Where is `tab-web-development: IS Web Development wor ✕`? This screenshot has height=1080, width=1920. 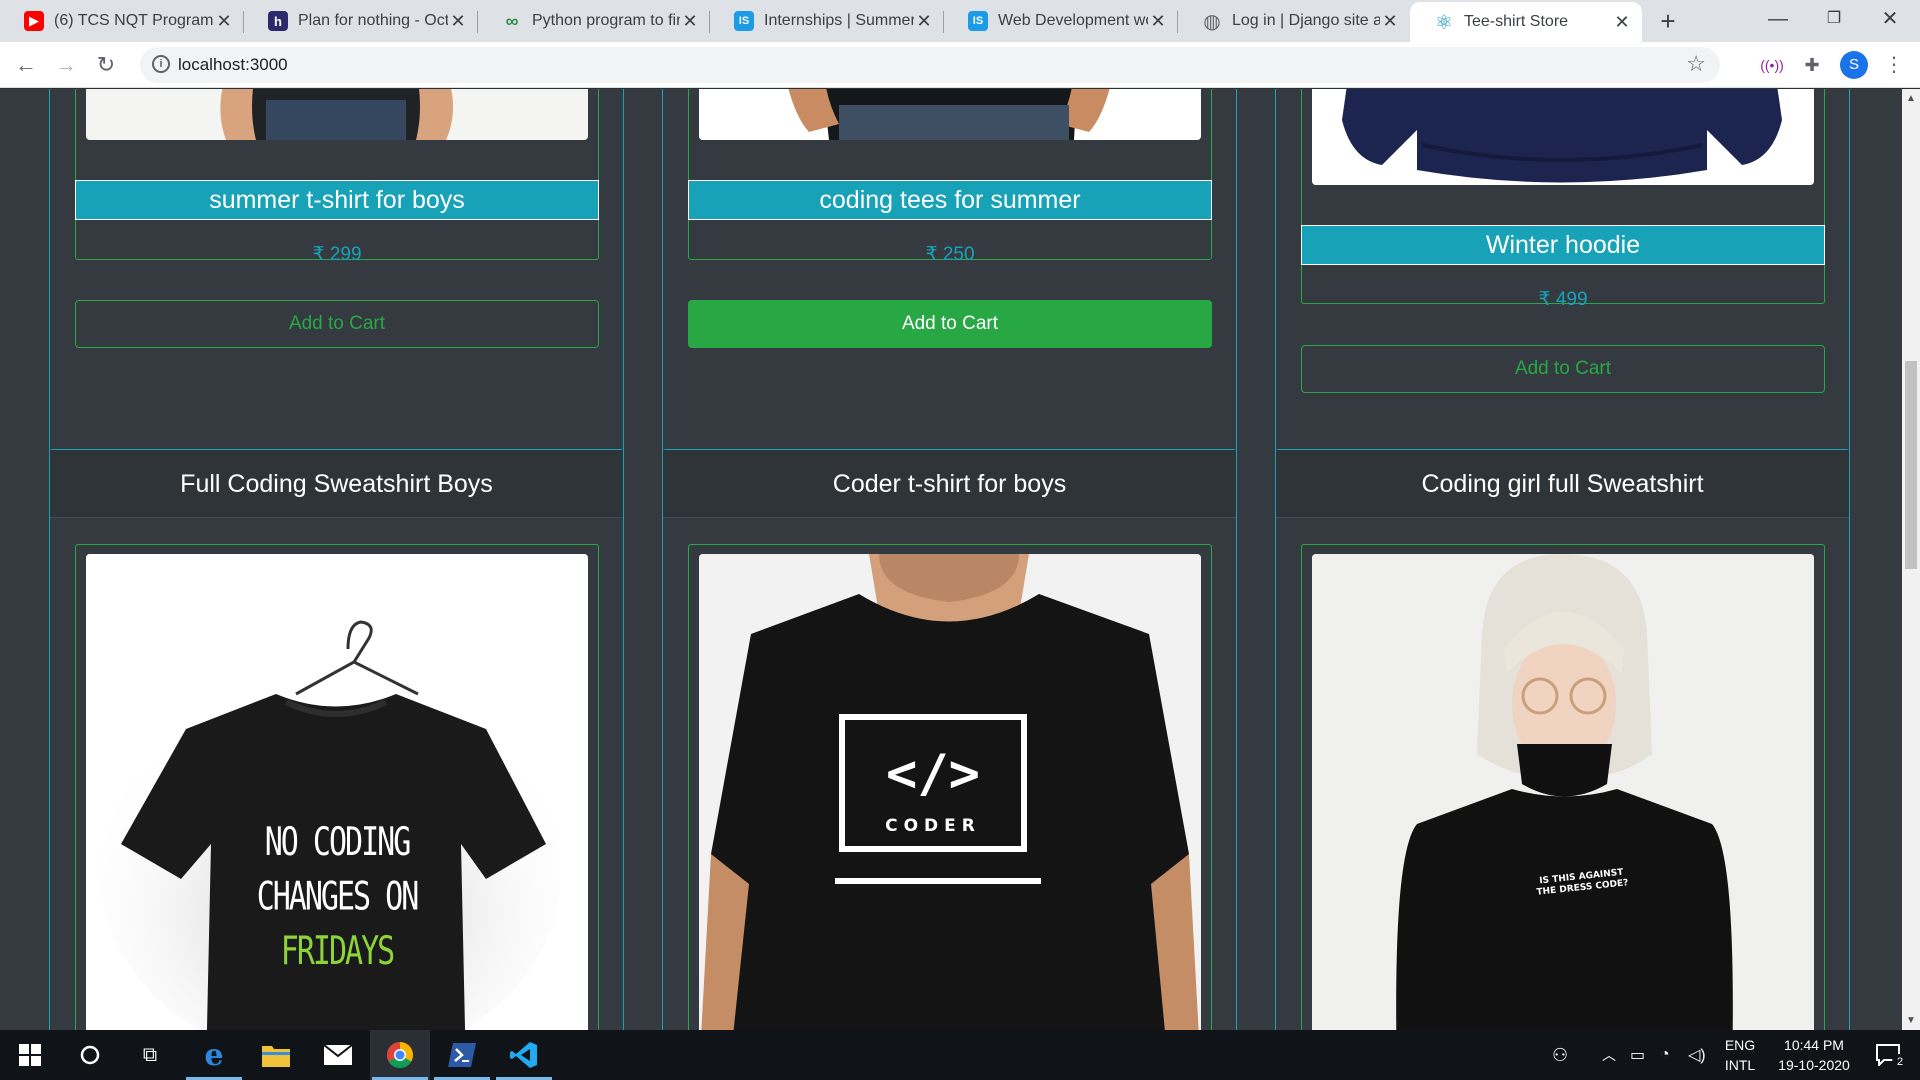 tab-web-development: IS Web Development wor ✕ is located at coordinates (1061, 21).